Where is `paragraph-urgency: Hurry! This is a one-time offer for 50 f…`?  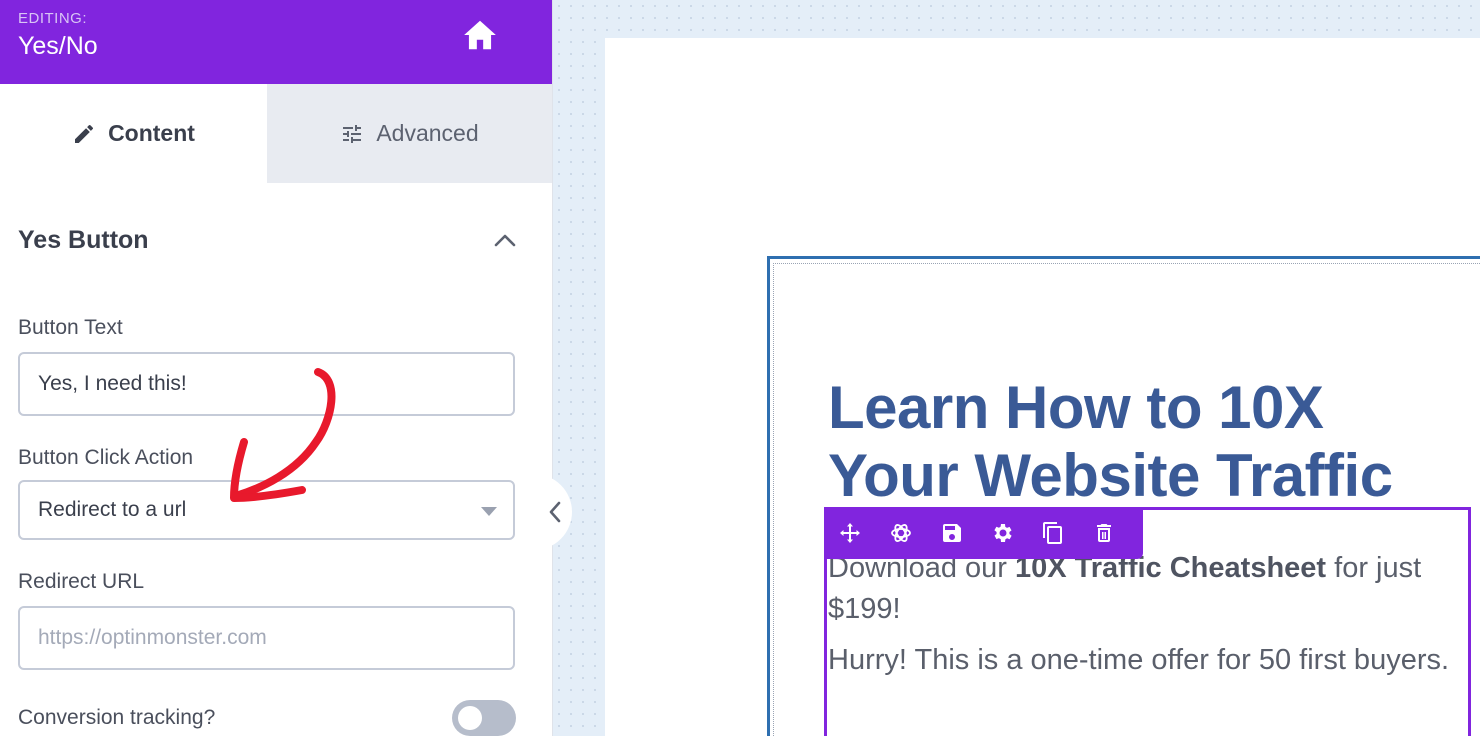 paragraph-urgency: Hurry! This is a one-time offer for 50 f… is located at coordinates (1139, 660).